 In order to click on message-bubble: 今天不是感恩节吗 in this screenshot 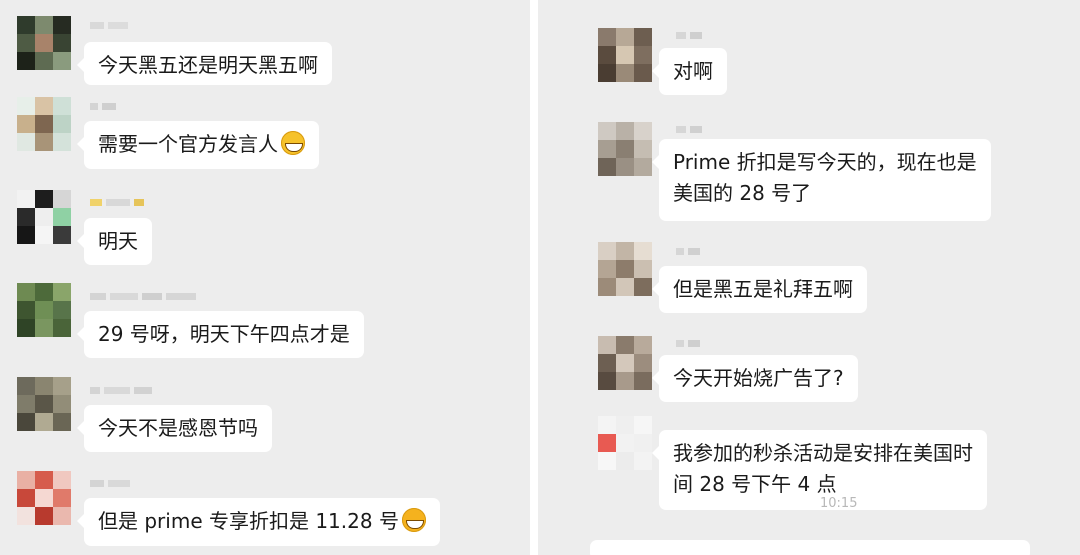, I will do `click(174, 428)`.